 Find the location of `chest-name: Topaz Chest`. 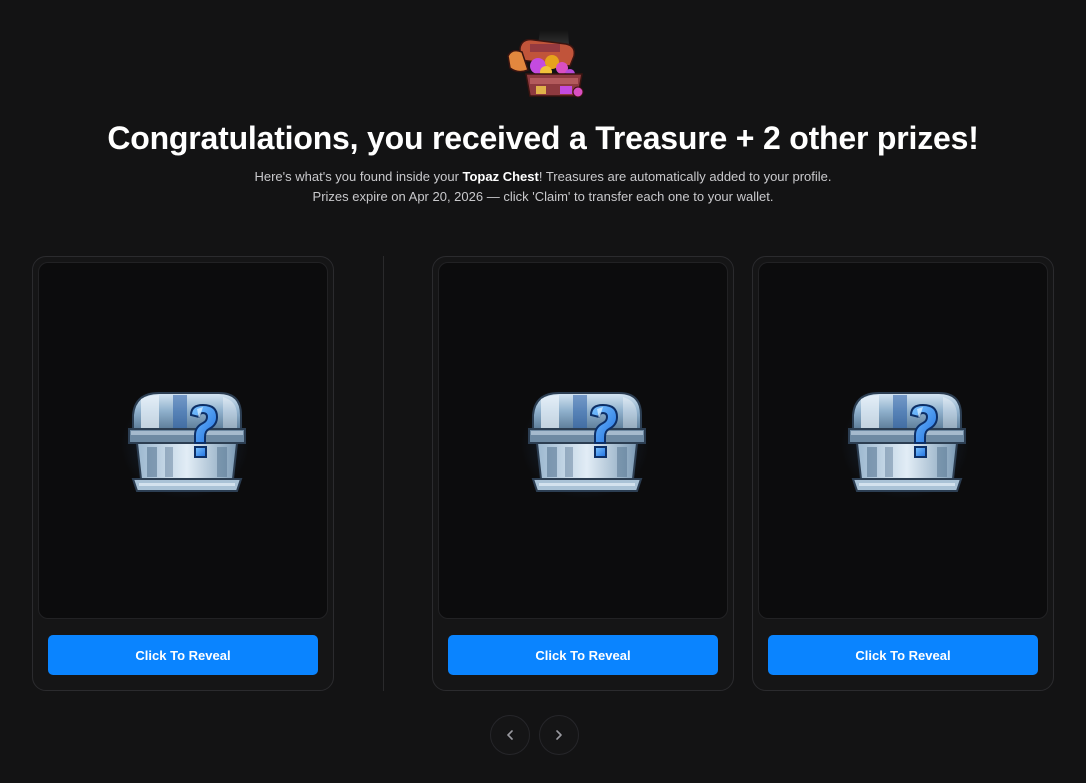

chest-name: Topaz Chest is located at coordinates (500, 176).